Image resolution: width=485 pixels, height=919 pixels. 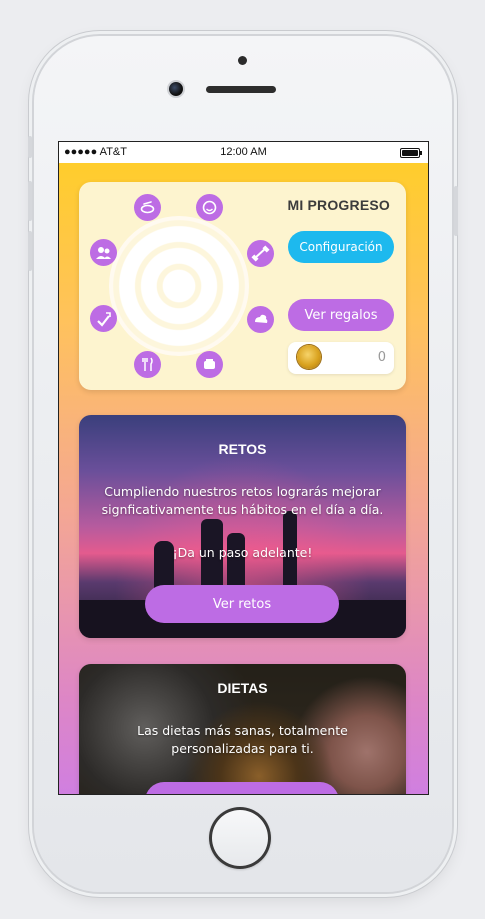 What do you see at coordinates (260, 319) in the screenshot?
I see `sleep-icon` at bounding box center [260, 319].